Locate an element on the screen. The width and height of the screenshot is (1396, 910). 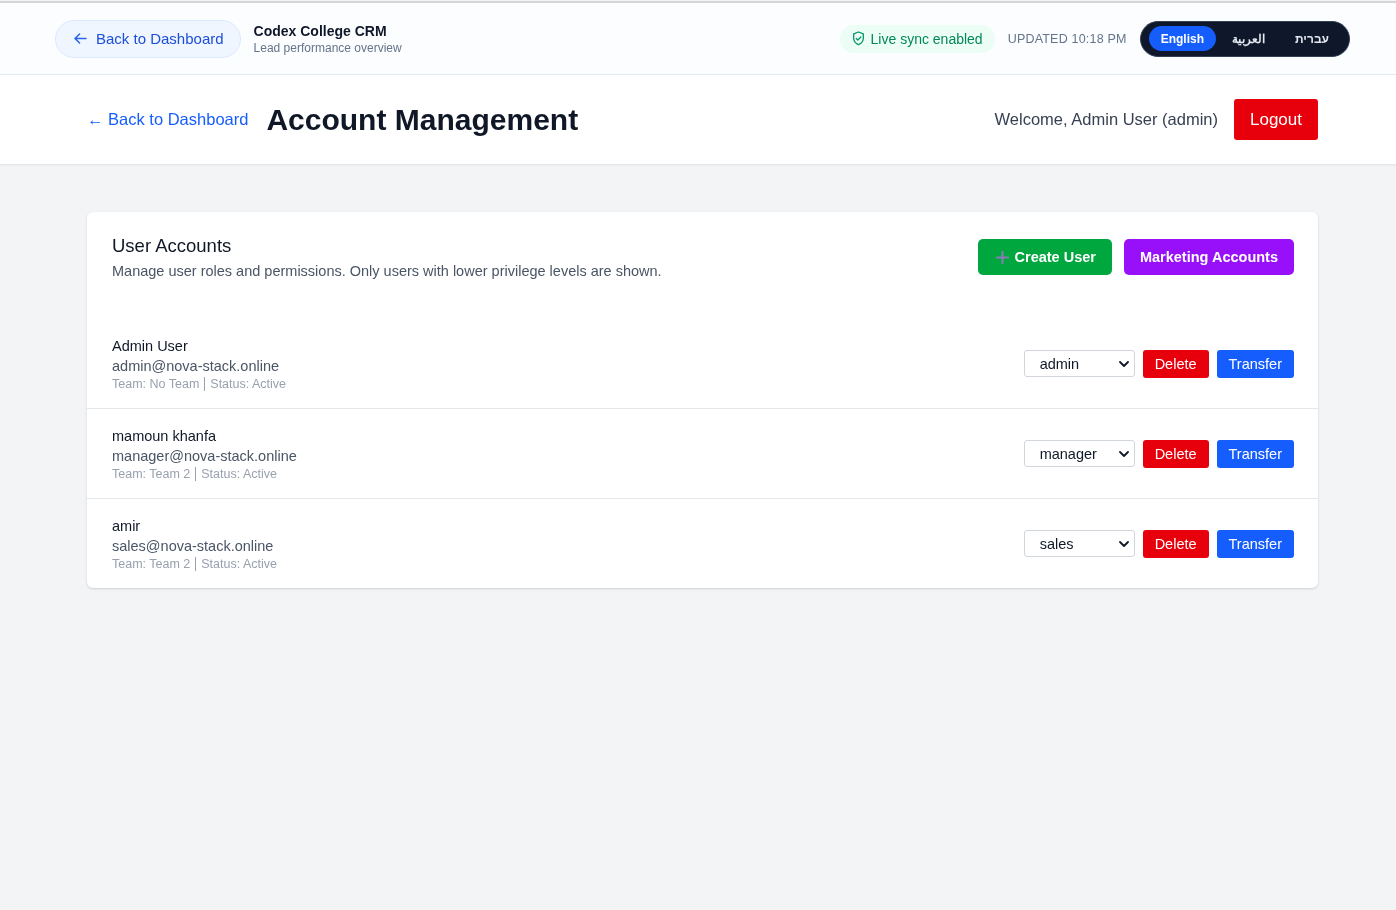
user-name: mamoun khanfa is located at coordinates (164, 436).